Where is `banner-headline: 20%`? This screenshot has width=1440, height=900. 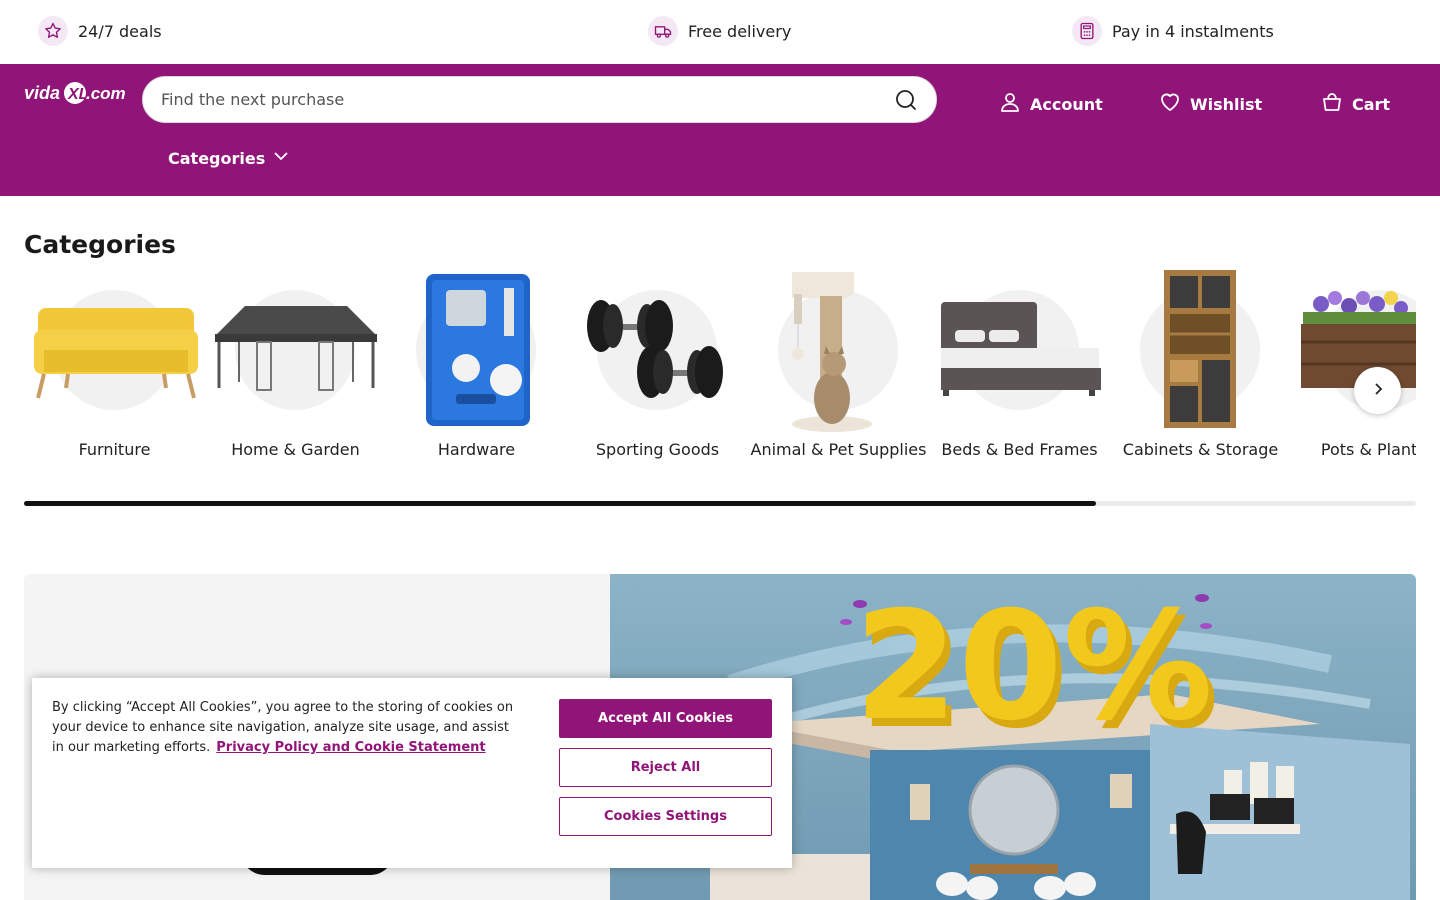
banner-headline: 20% is located at coordinates (1033, 667).